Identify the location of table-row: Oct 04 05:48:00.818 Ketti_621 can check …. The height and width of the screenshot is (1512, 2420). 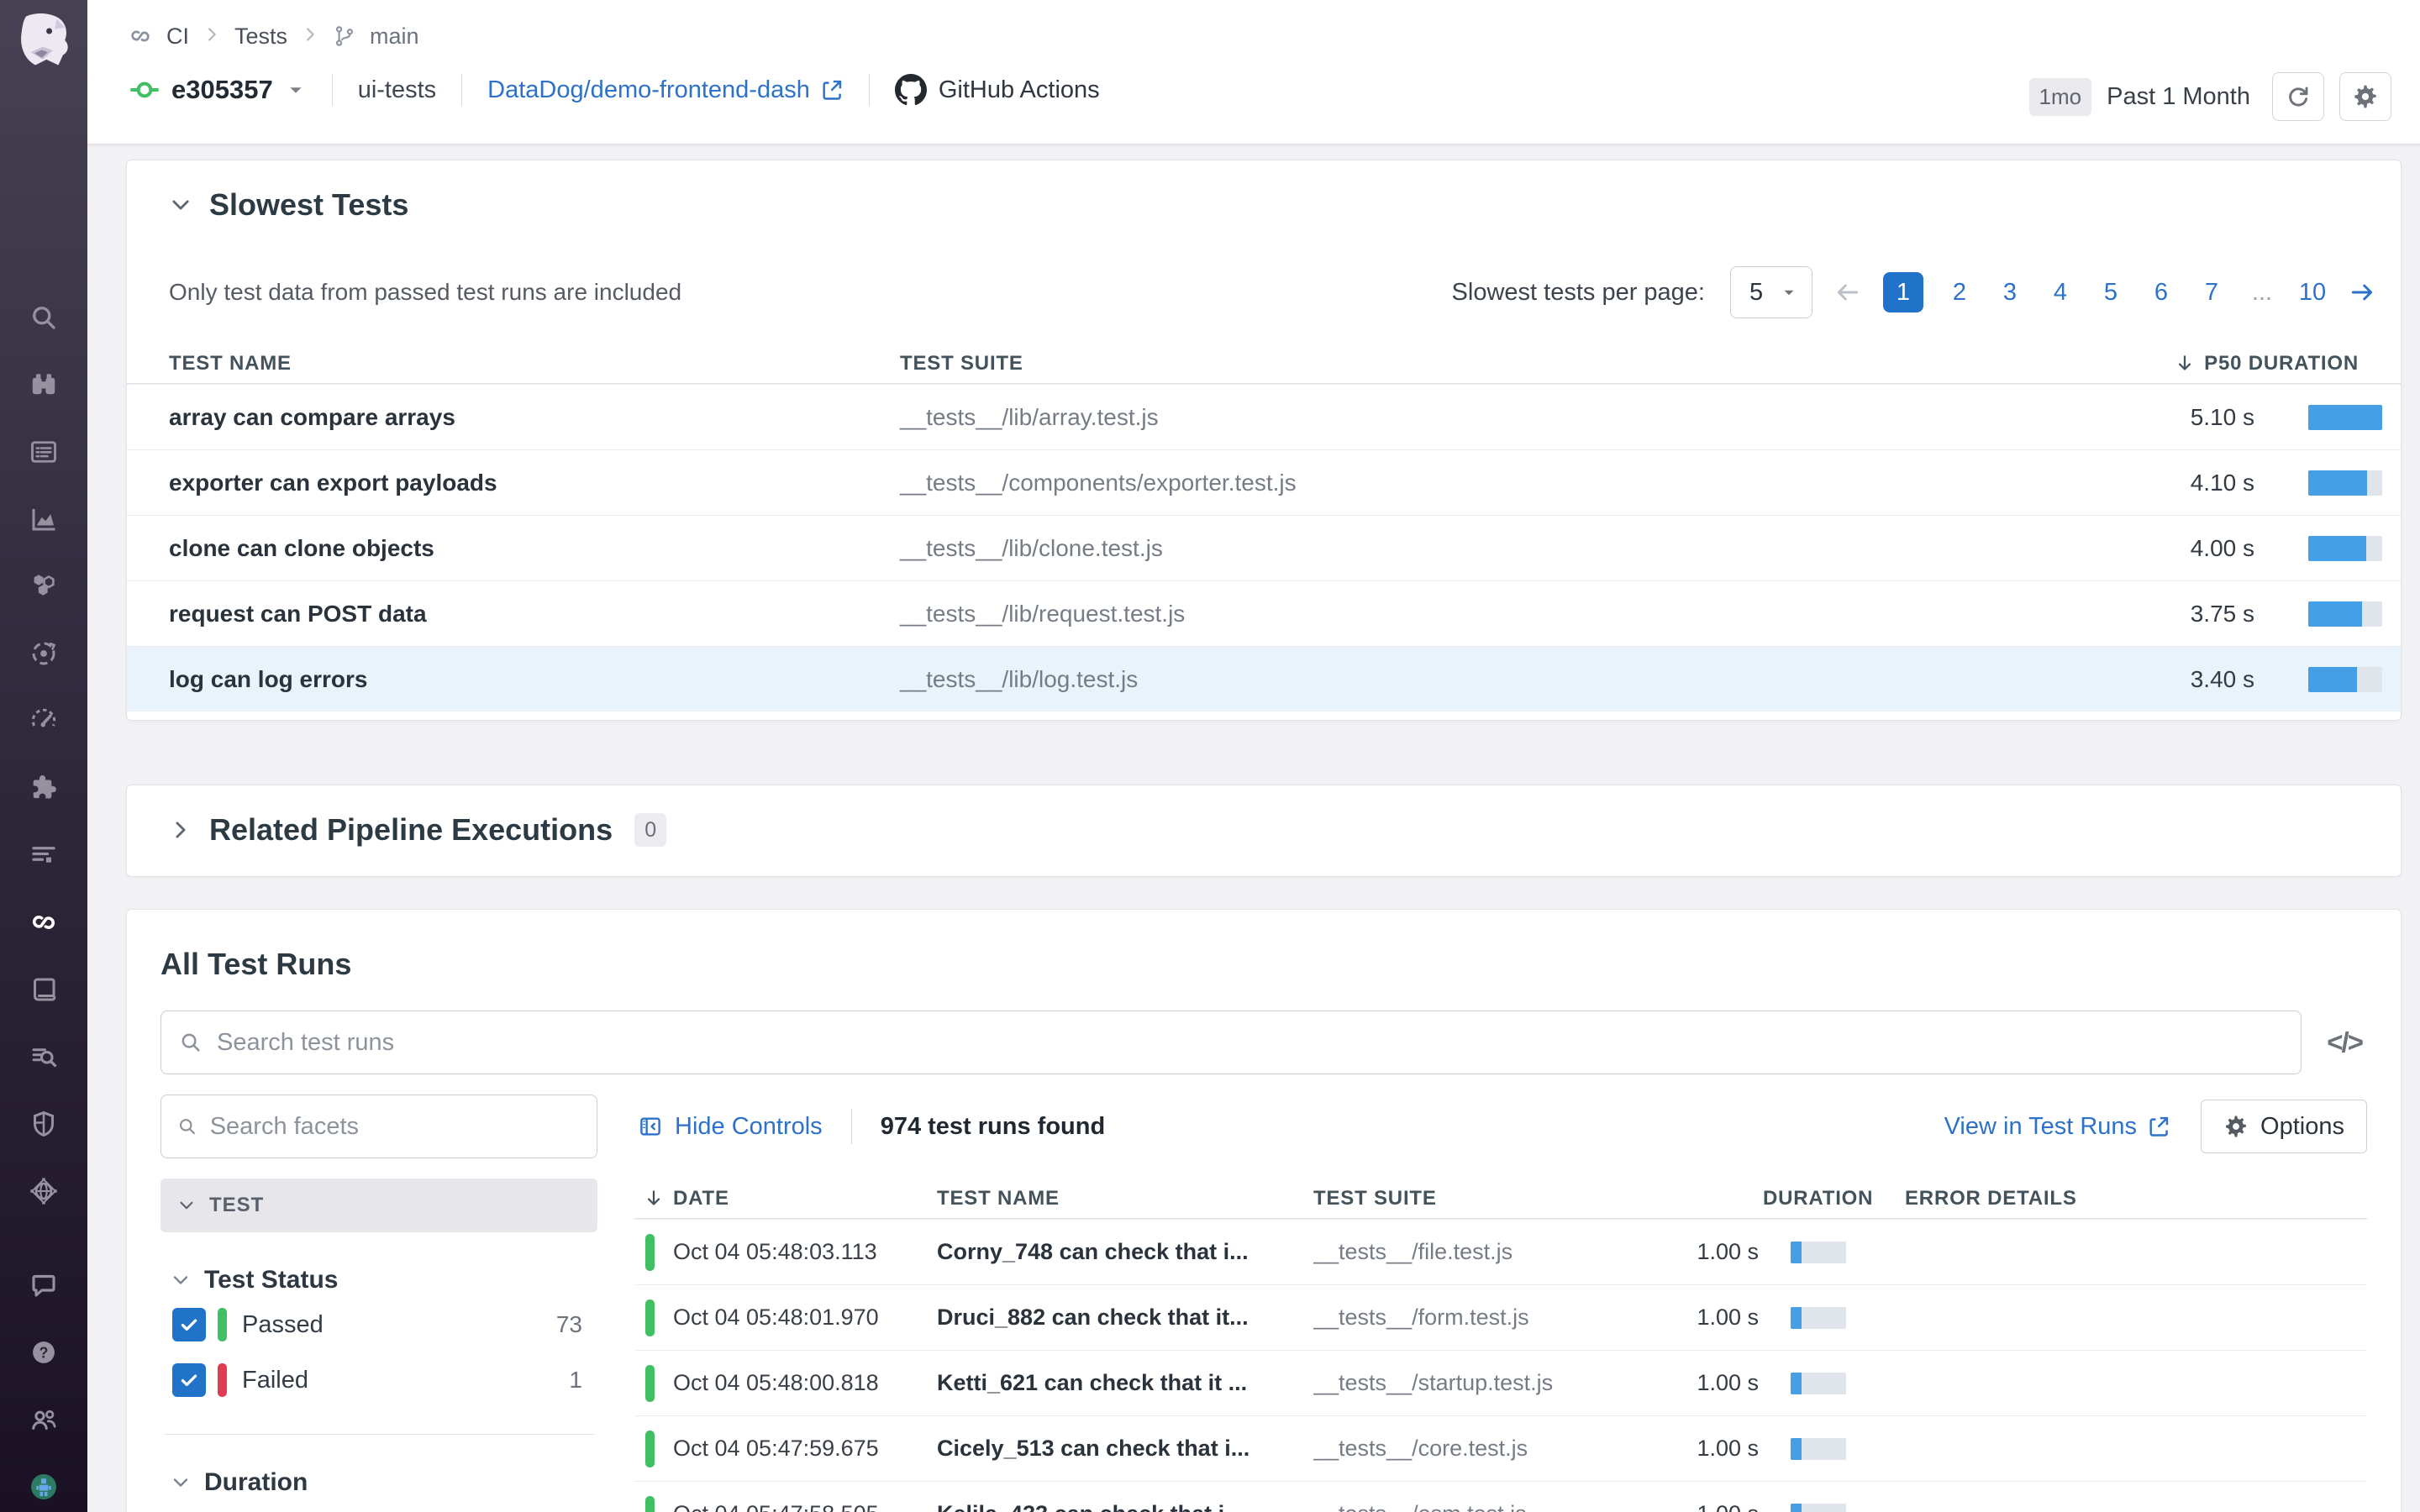
(1500, 1382).